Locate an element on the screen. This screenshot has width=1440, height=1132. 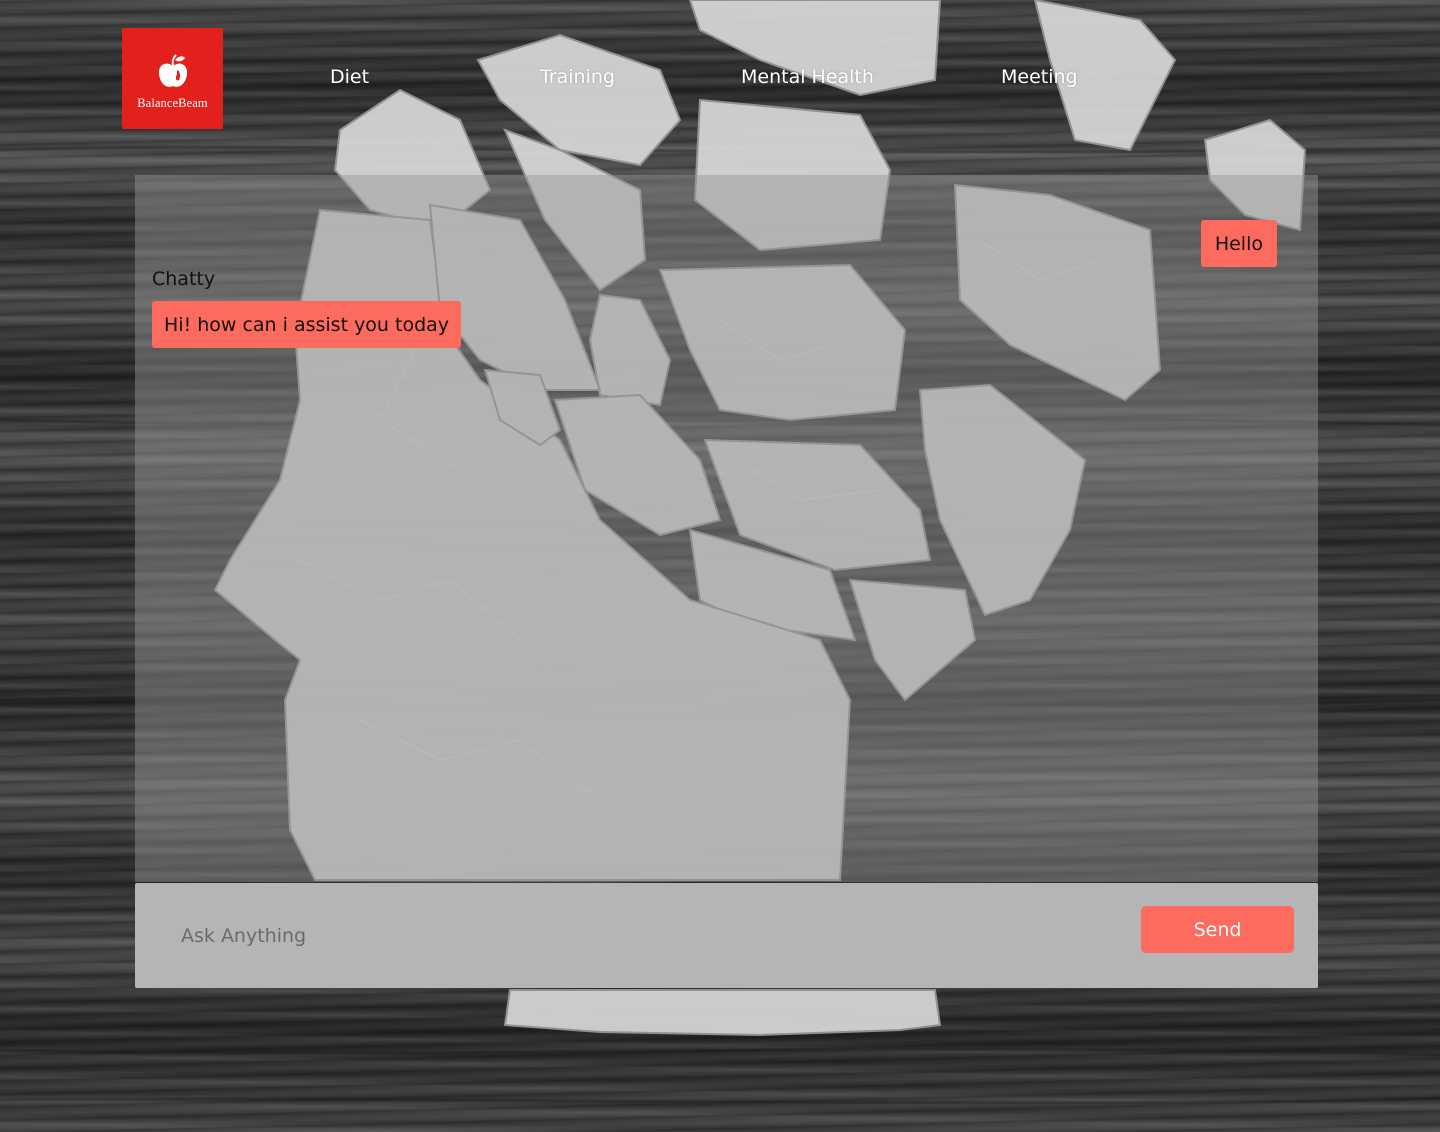
user-message-bubble: Hello is located at coordinates (1238, 243).